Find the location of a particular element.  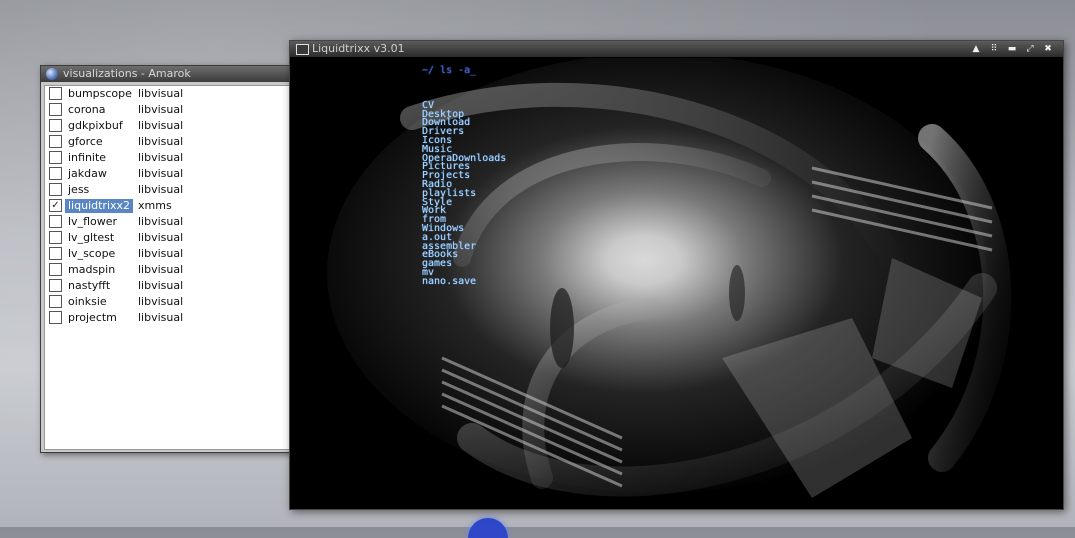

amarok-titlebar: visualizations - Amarok is located at coordinates (169, 74).